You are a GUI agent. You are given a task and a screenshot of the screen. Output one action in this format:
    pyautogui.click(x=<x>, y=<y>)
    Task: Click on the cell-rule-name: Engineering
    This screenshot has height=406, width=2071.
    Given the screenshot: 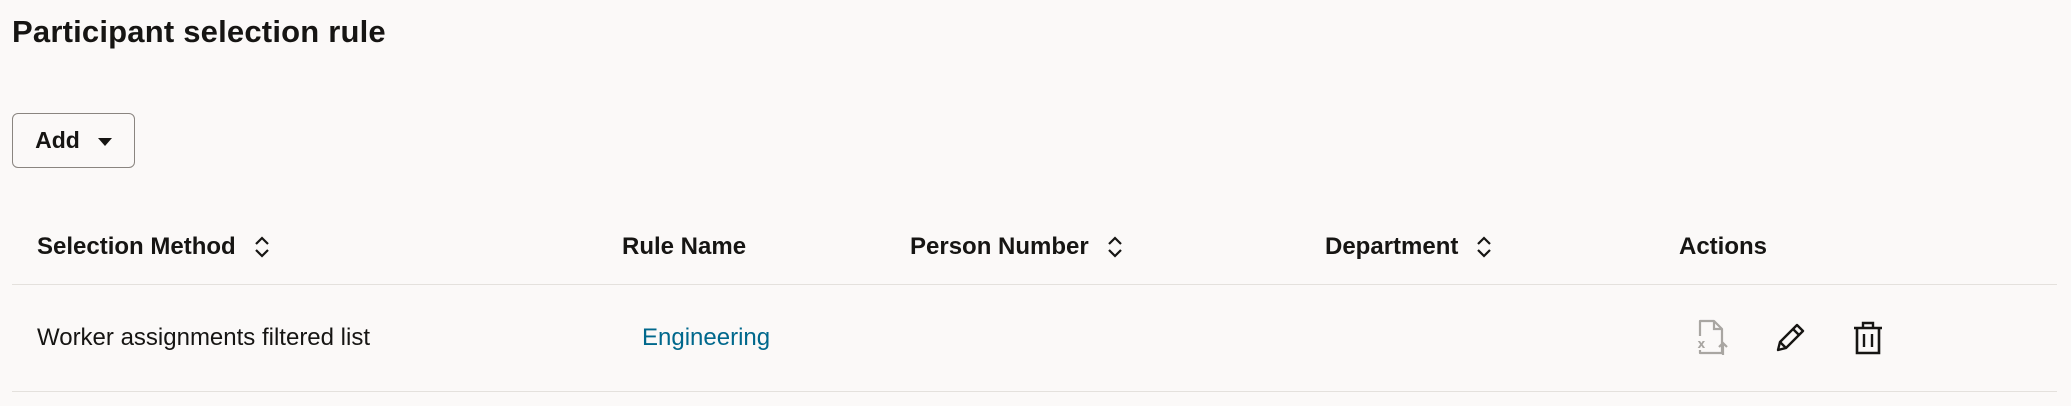 What is the action you would take?
    pyautogui.click(x=706, y=338)
    